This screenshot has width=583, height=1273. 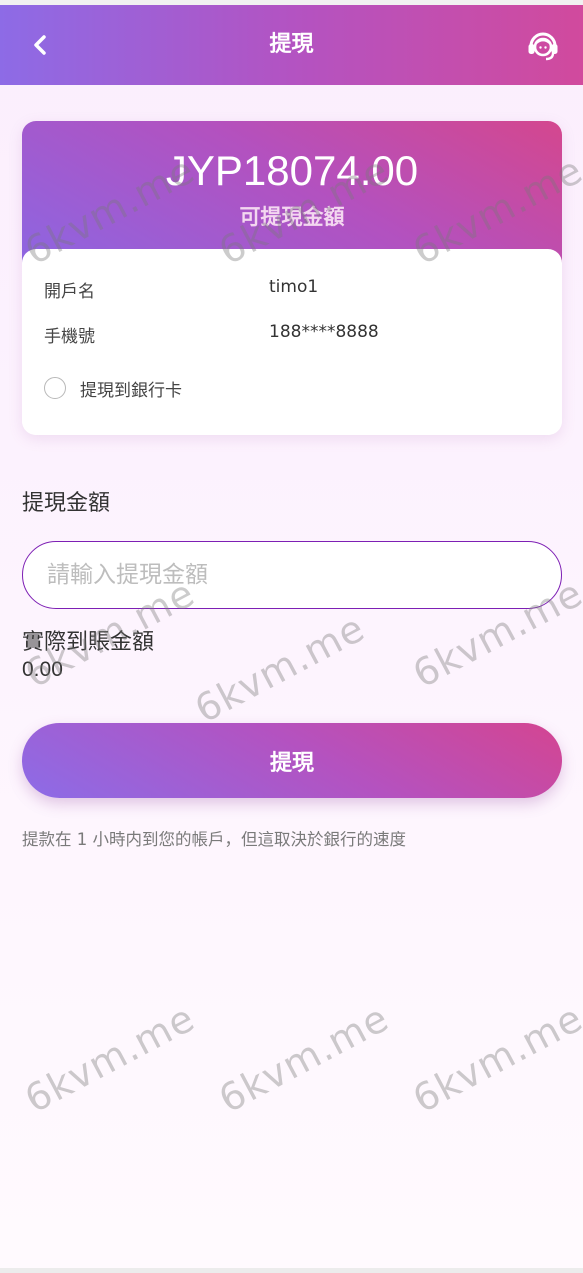 I want to click on back-button, so click(x=40, y=45).